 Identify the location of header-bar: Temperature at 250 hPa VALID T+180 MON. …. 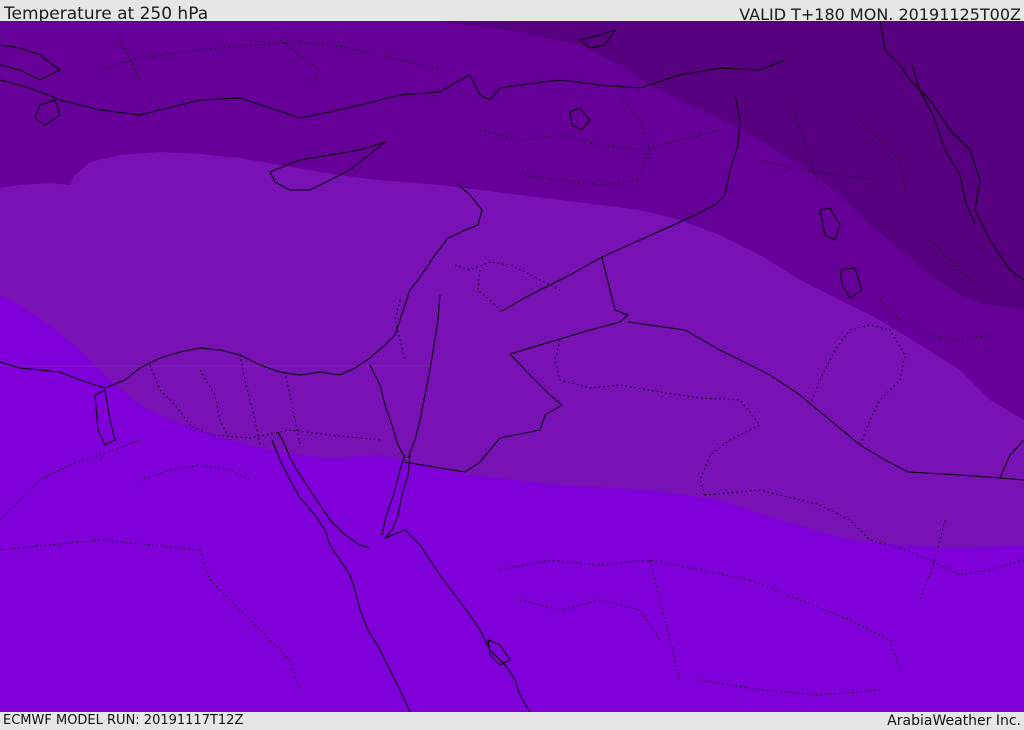
(512, 12).